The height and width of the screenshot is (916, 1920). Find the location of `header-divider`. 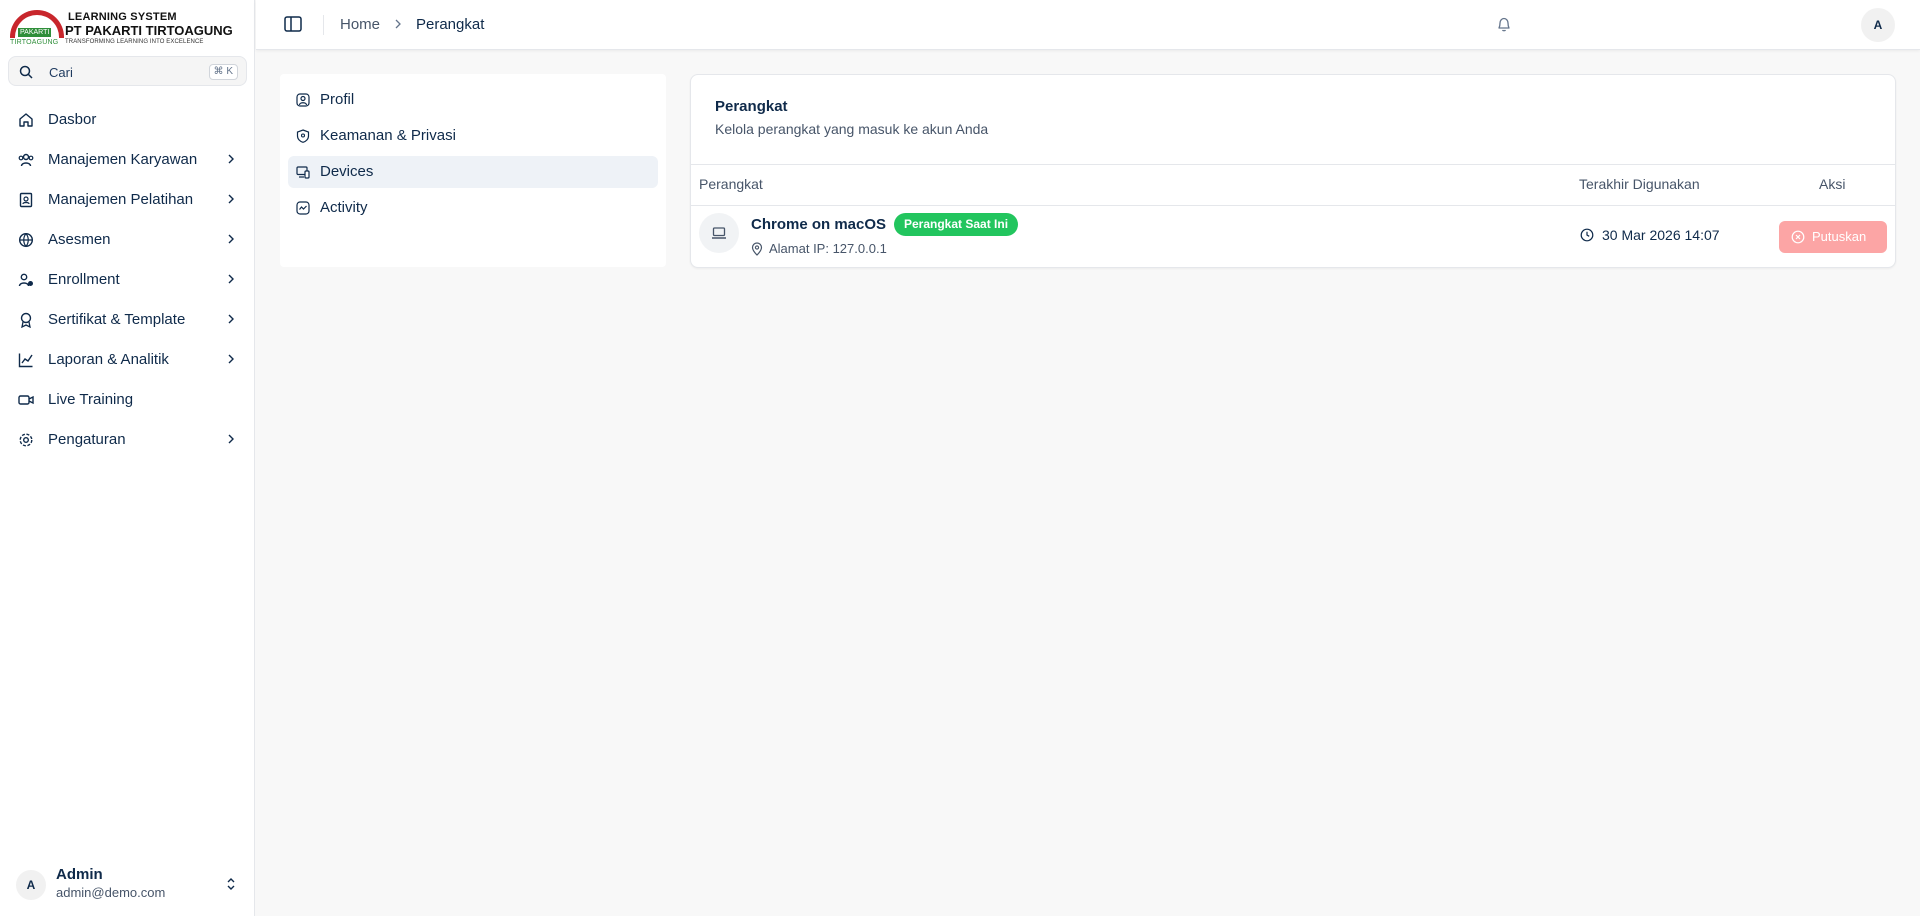

header-divider is located at coordinates (323, 25).